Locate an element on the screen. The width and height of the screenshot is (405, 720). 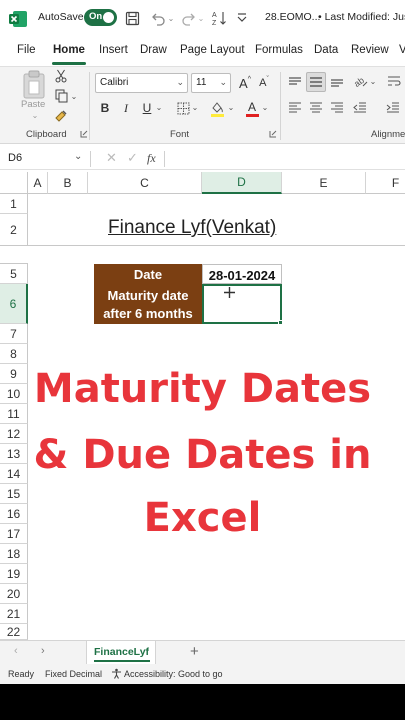
date-value: 28-01-2024 is located at coordinates (242, 275).